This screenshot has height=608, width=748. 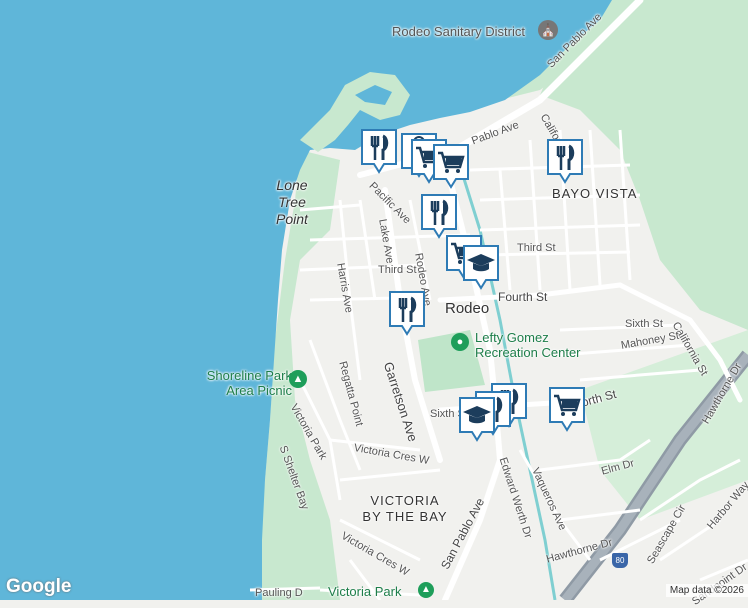 I want to click on interstate-80-shield-icon: 80, so click(x=620, y=560).